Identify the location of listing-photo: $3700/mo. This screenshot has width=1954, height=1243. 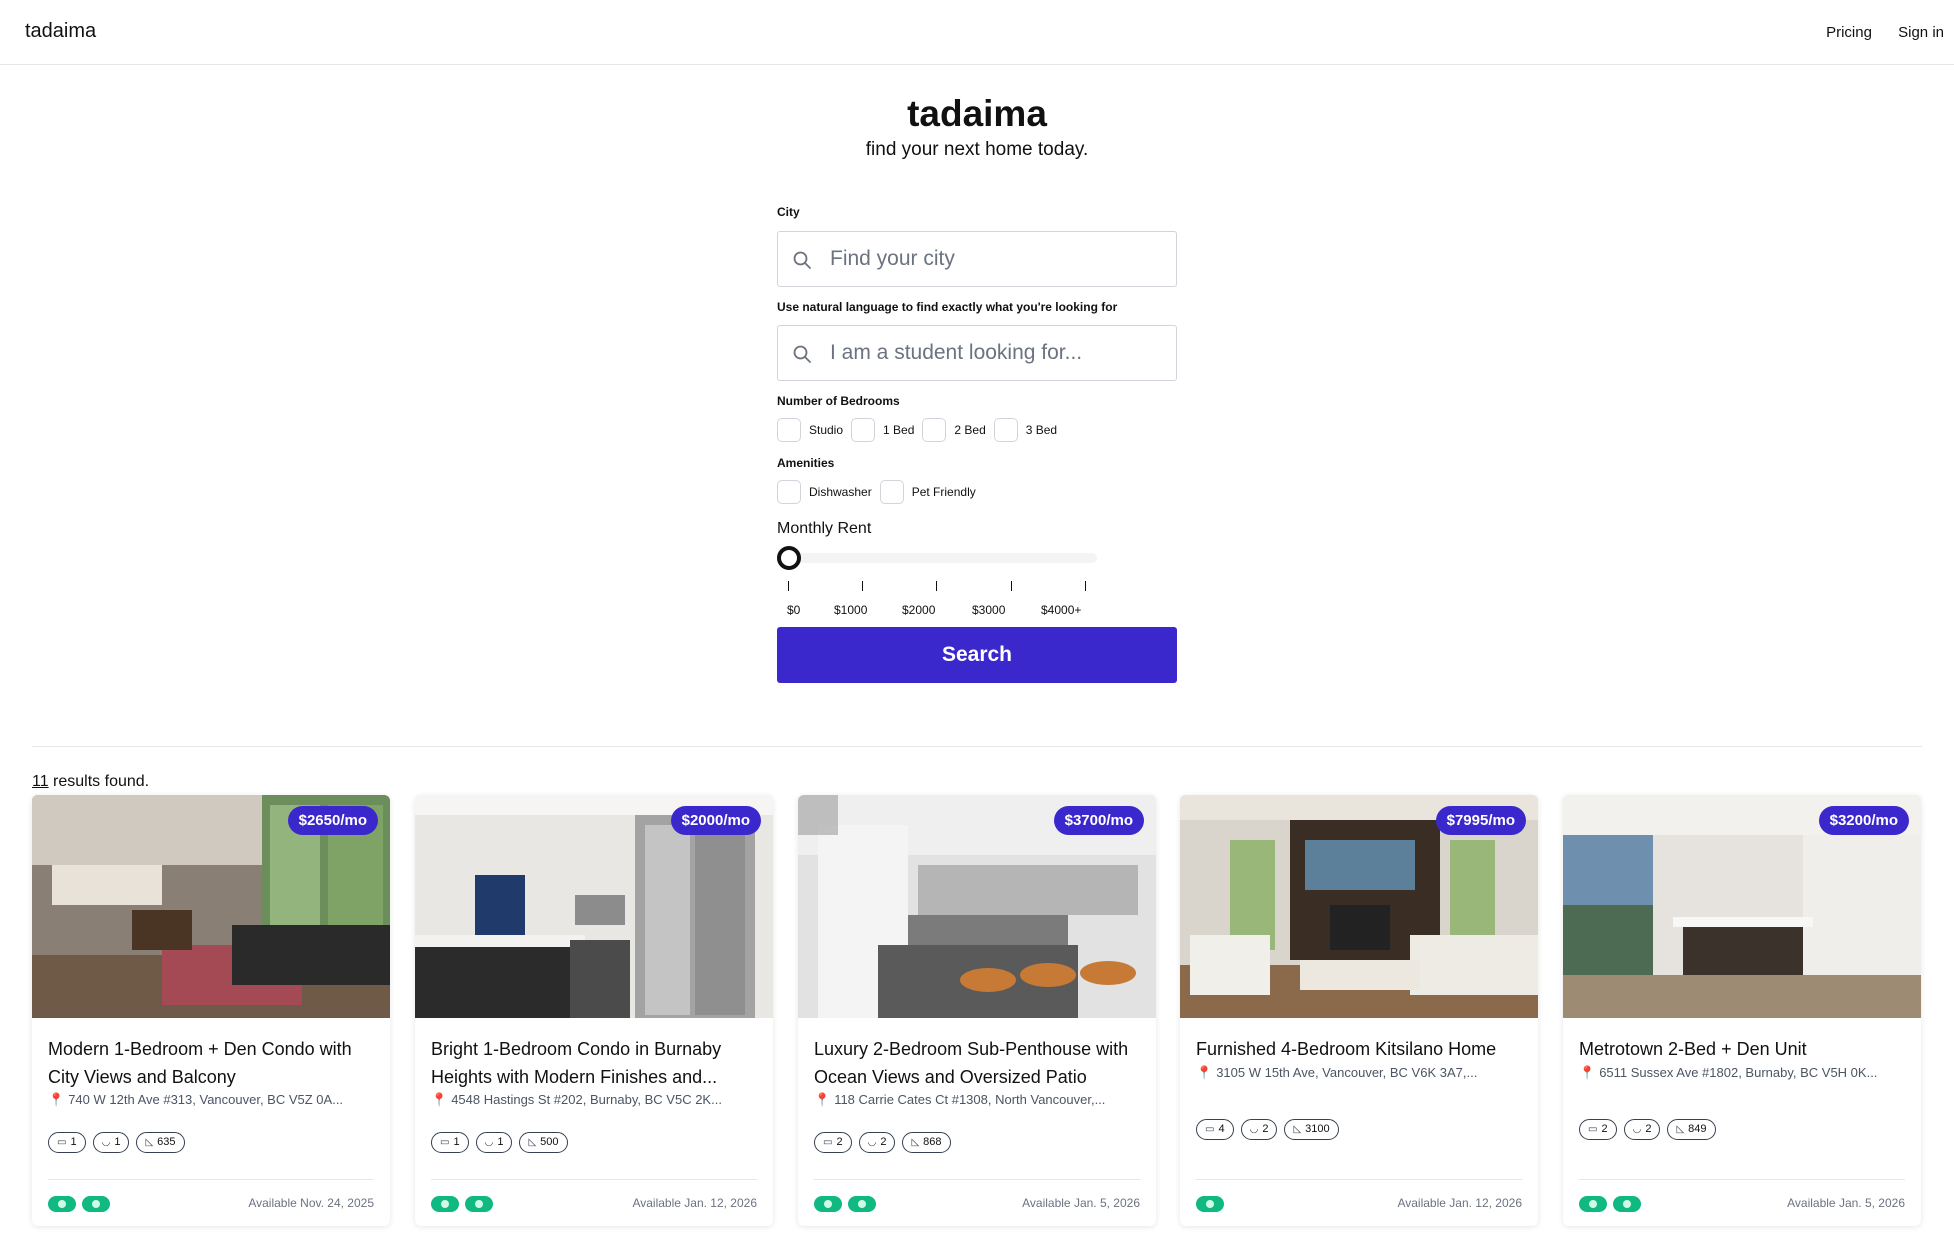
(977, 906).